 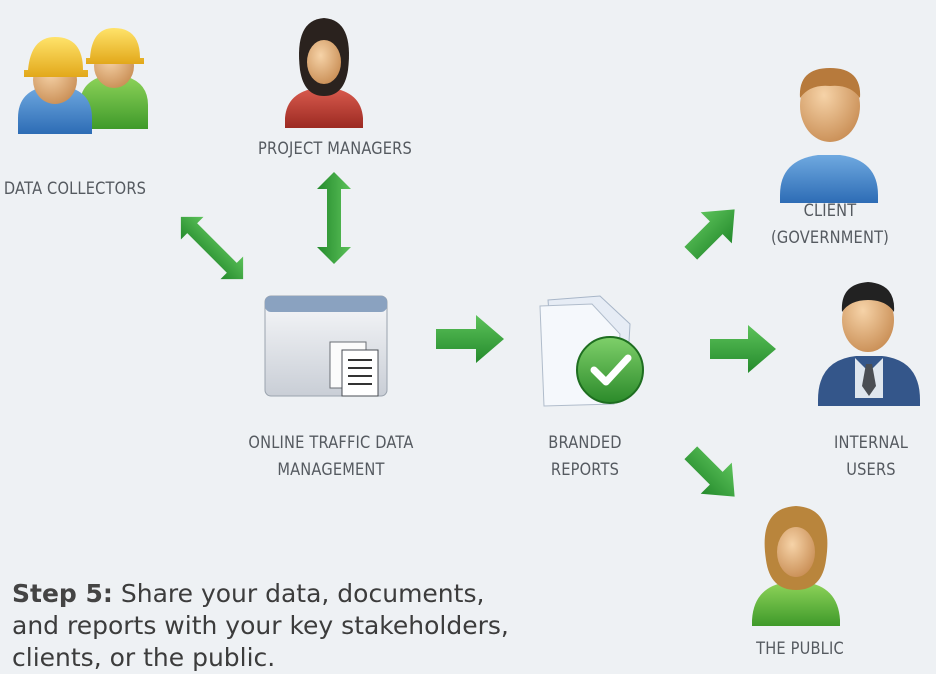 I want to click on step-label: Step 5:, so click(x=62, y=593).